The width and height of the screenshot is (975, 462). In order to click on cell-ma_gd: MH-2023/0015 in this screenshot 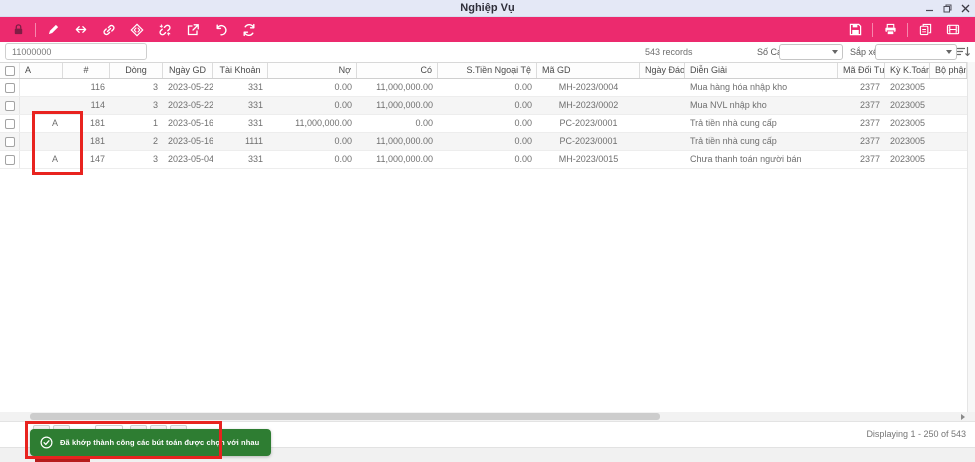, I will do `click(588, 159)`.